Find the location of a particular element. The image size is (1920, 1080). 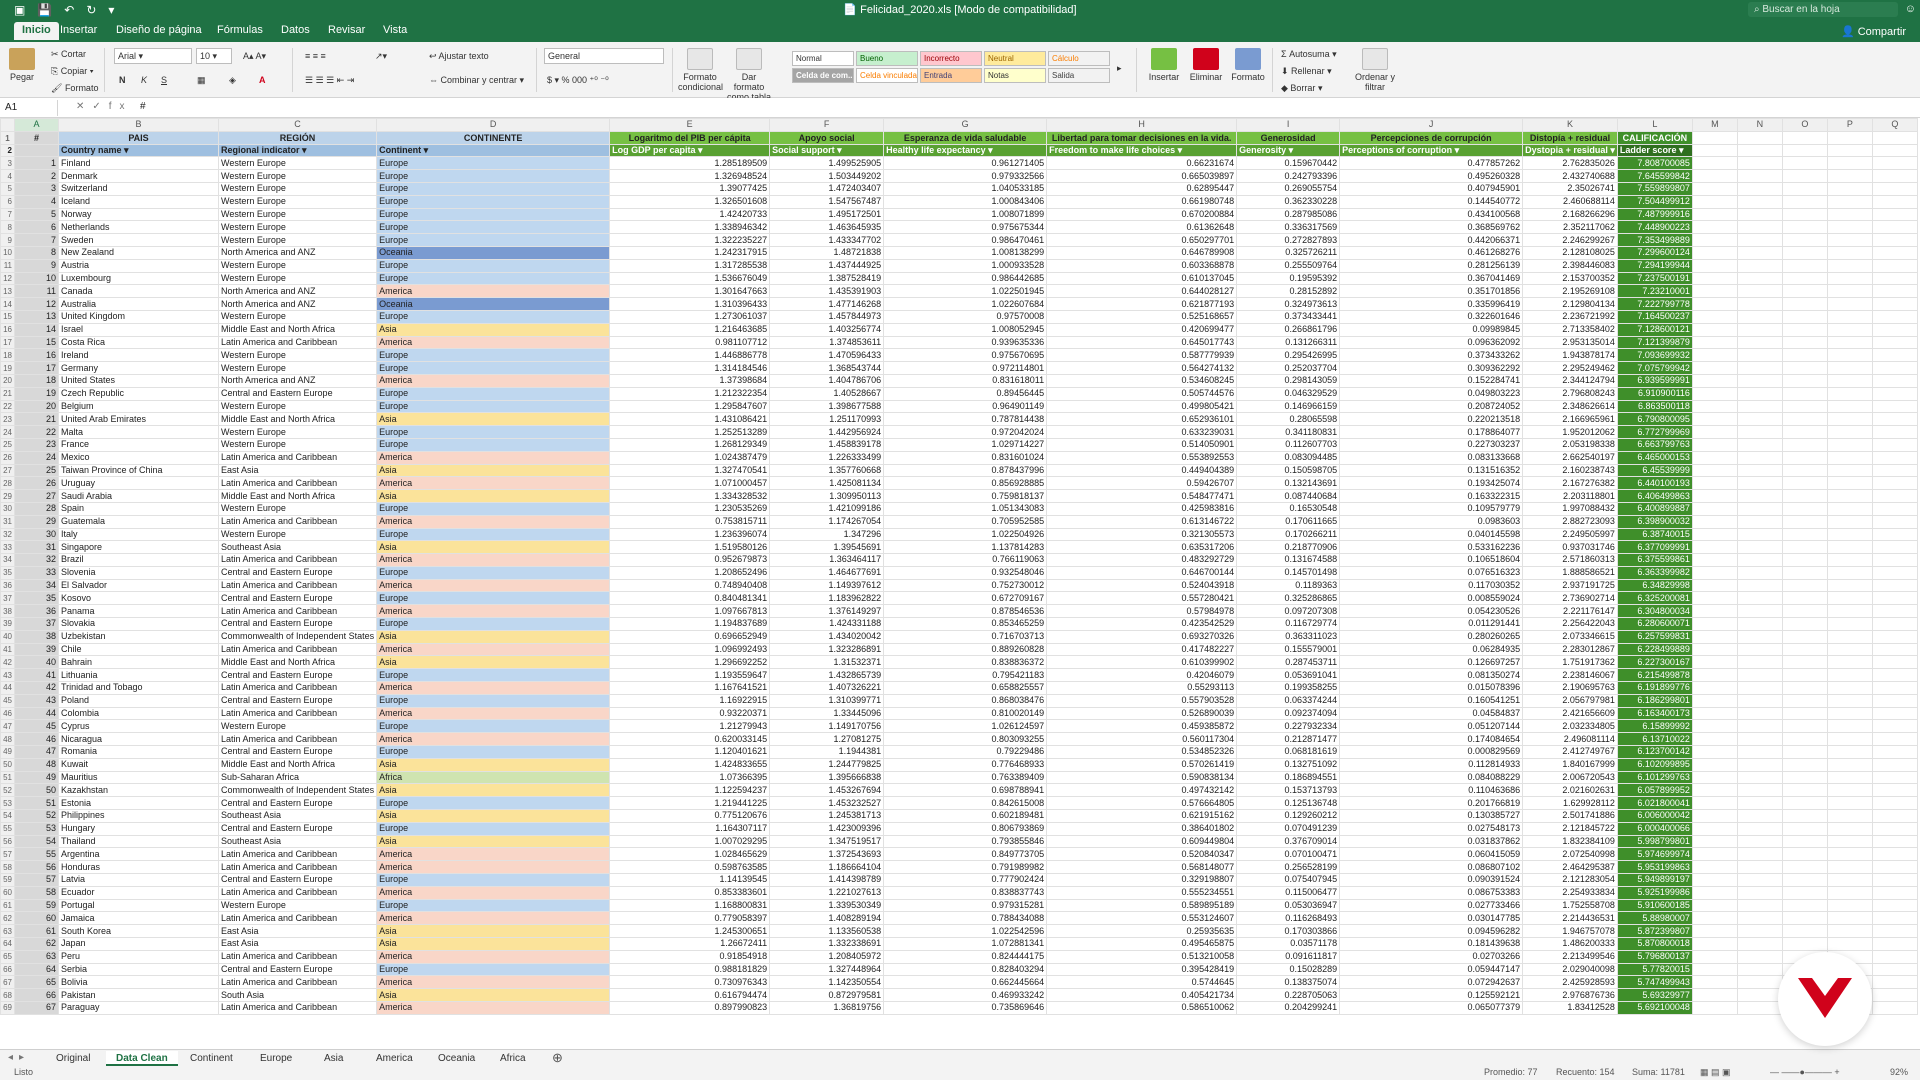

table-header-cell: Logaritmo del PIB per cápita is located at coordinates (690, 137).